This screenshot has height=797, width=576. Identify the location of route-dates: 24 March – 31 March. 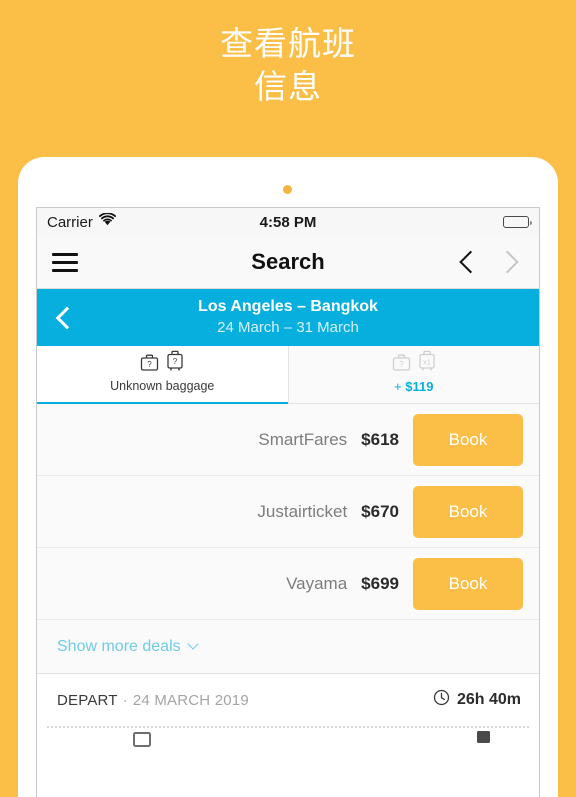
(288, 327).